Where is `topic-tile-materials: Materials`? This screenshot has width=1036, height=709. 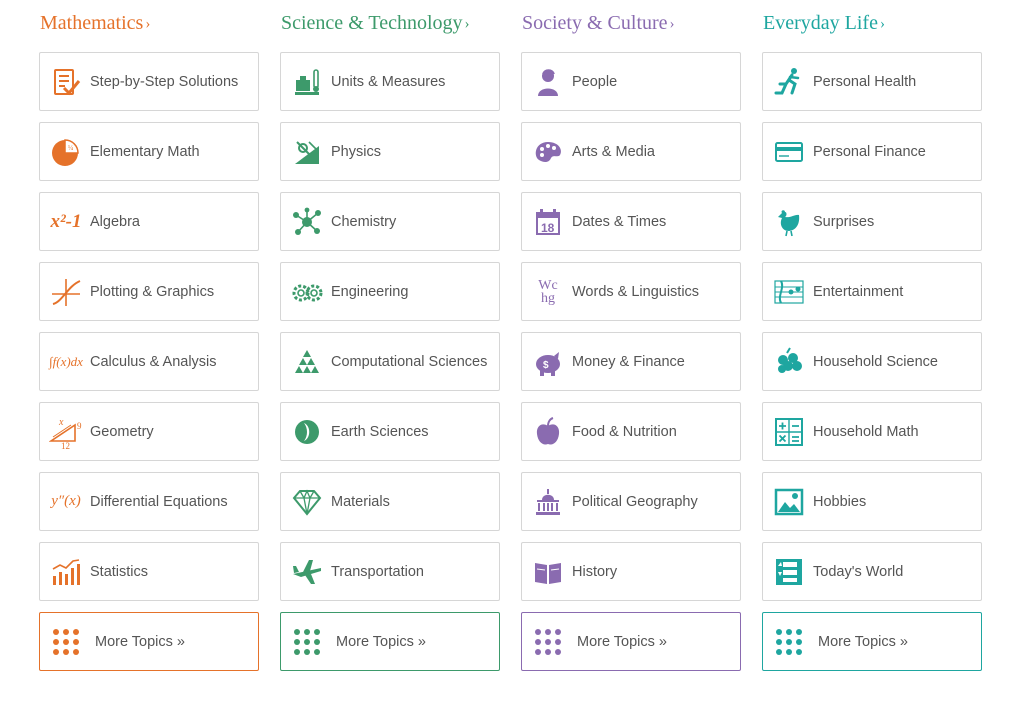 topic-tile-materials: Materials is located at coordinates (390, 501).